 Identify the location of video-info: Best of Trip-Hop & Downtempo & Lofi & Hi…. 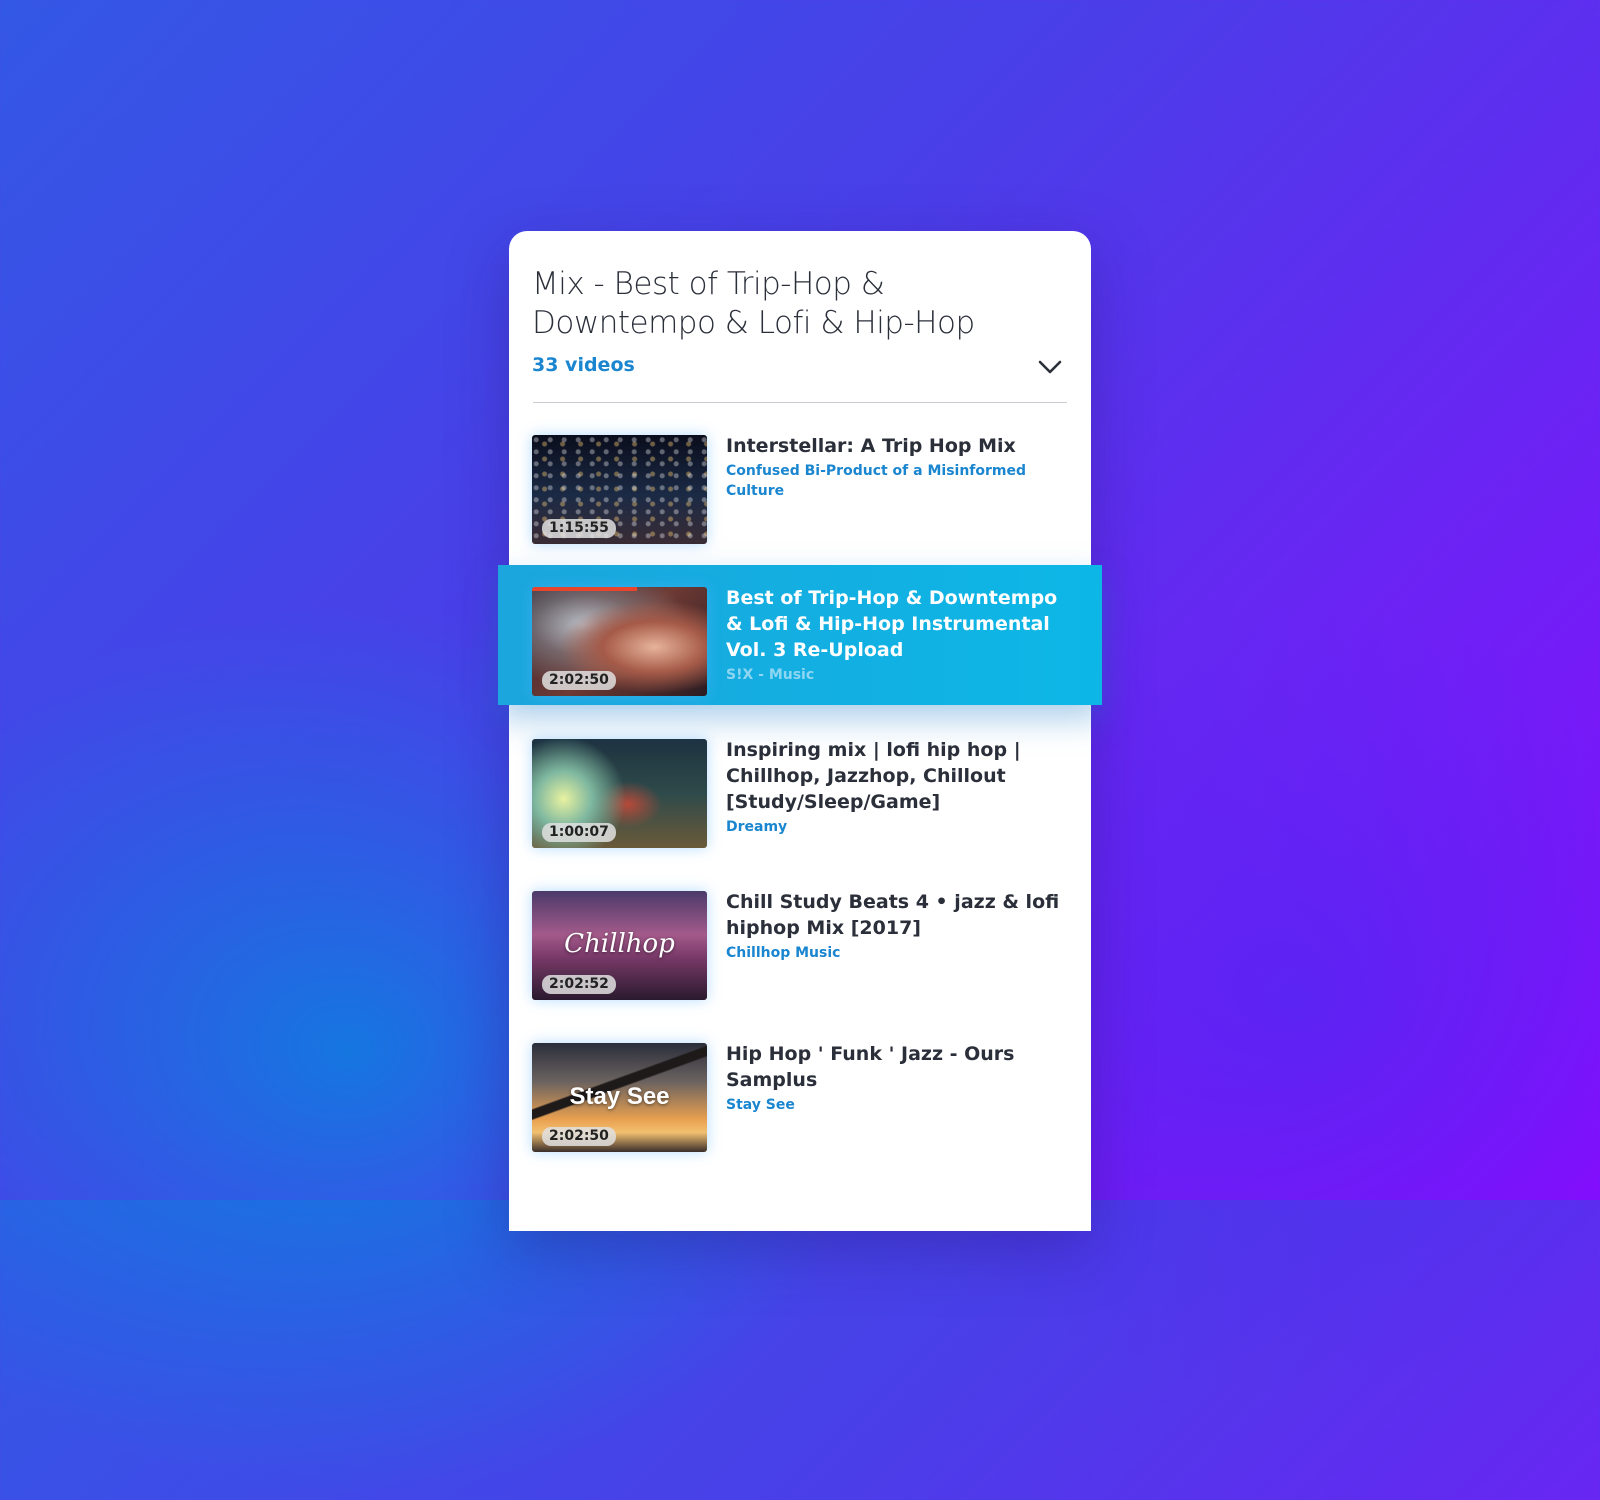
(896, 635).